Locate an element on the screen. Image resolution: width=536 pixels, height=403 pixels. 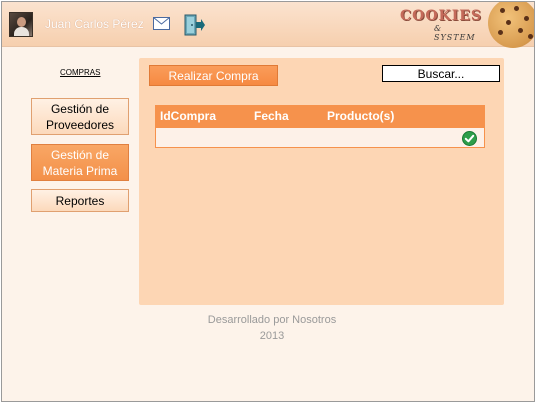
user-name: Juan Carlos Pérez is located at coordinates (94, 24).